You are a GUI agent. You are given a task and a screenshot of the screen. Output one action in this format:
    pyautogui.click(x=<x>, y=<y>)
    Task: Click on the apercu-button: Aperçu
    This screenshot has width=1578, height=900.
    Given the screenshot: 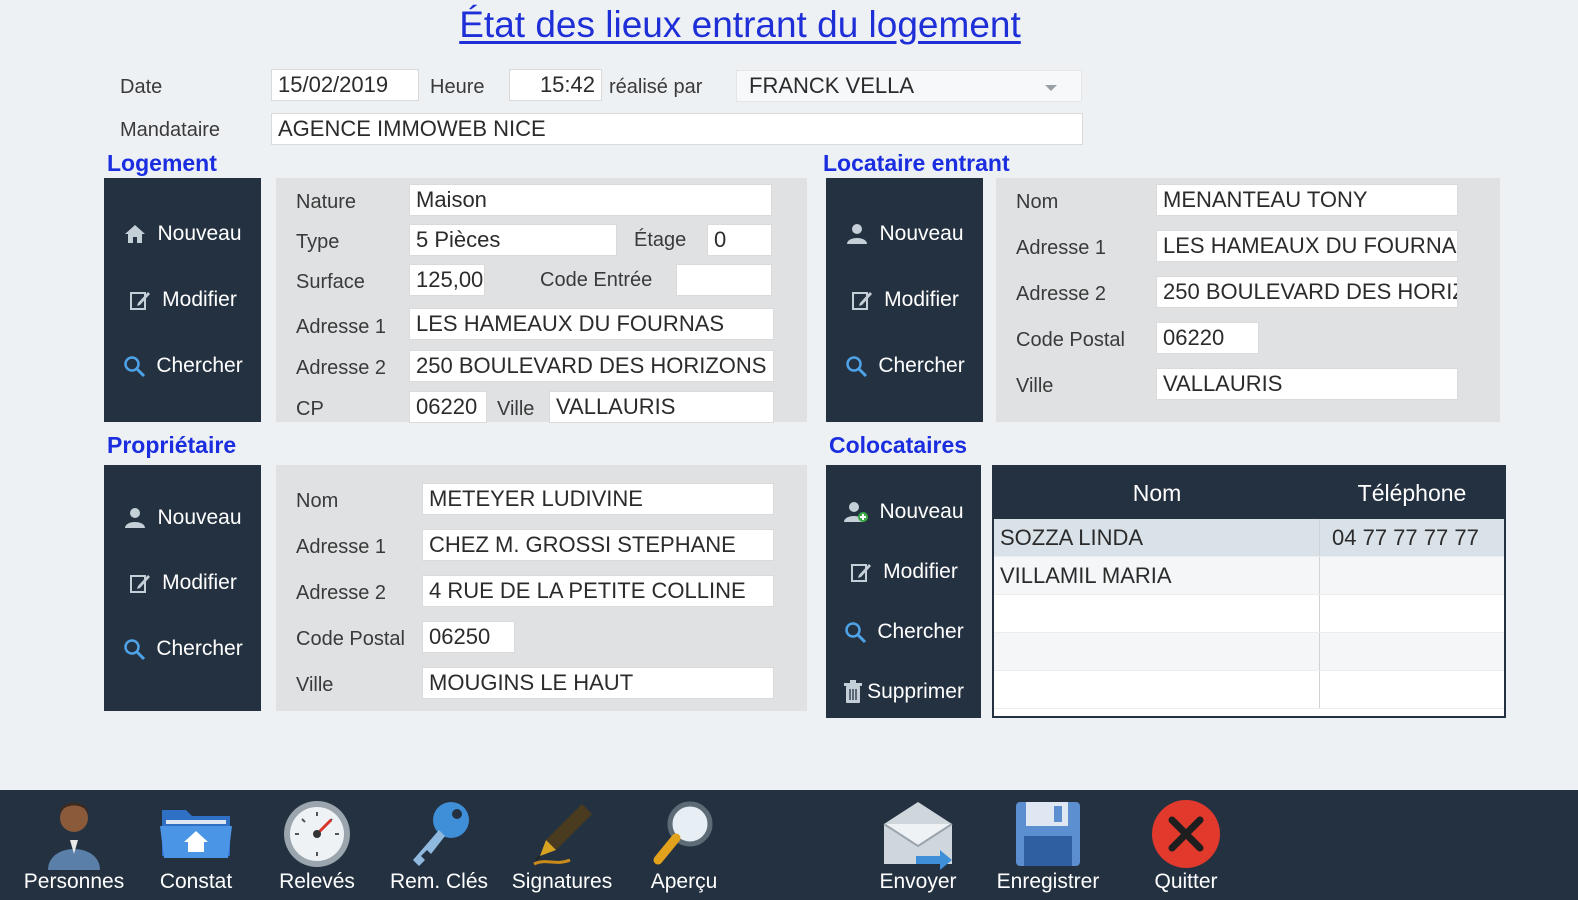 What is the action you would take?
    pyautogui.click(x=684, y=845)
    